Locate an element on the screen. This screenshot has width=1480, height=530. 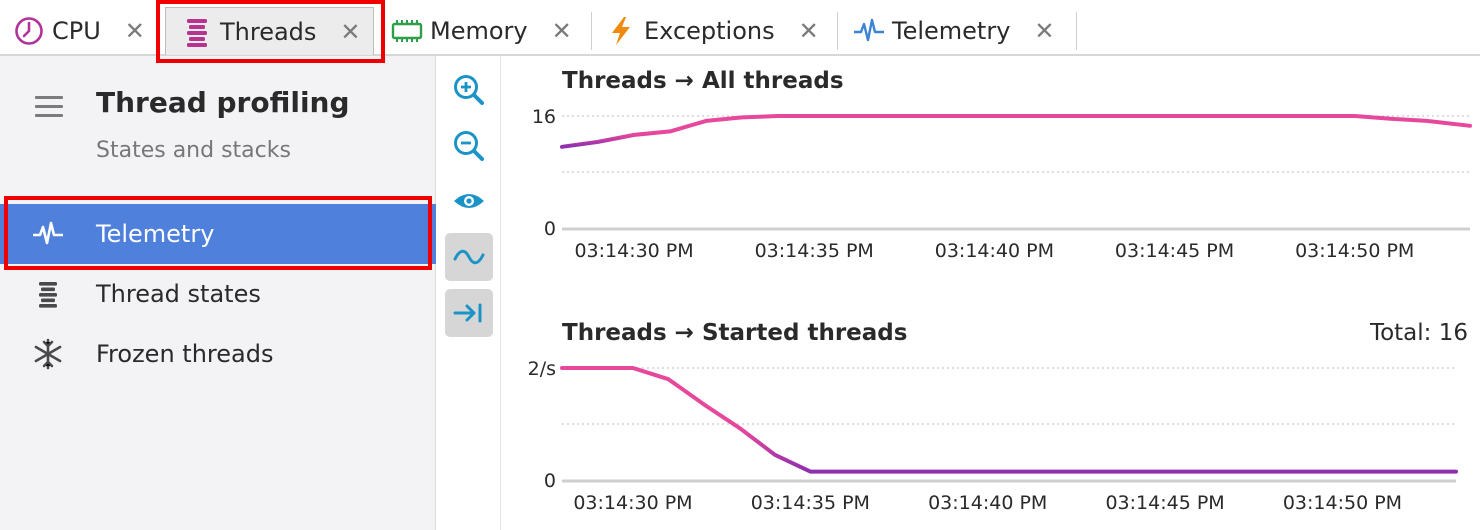
zoom-out-button is located at coordinates (469, 146).